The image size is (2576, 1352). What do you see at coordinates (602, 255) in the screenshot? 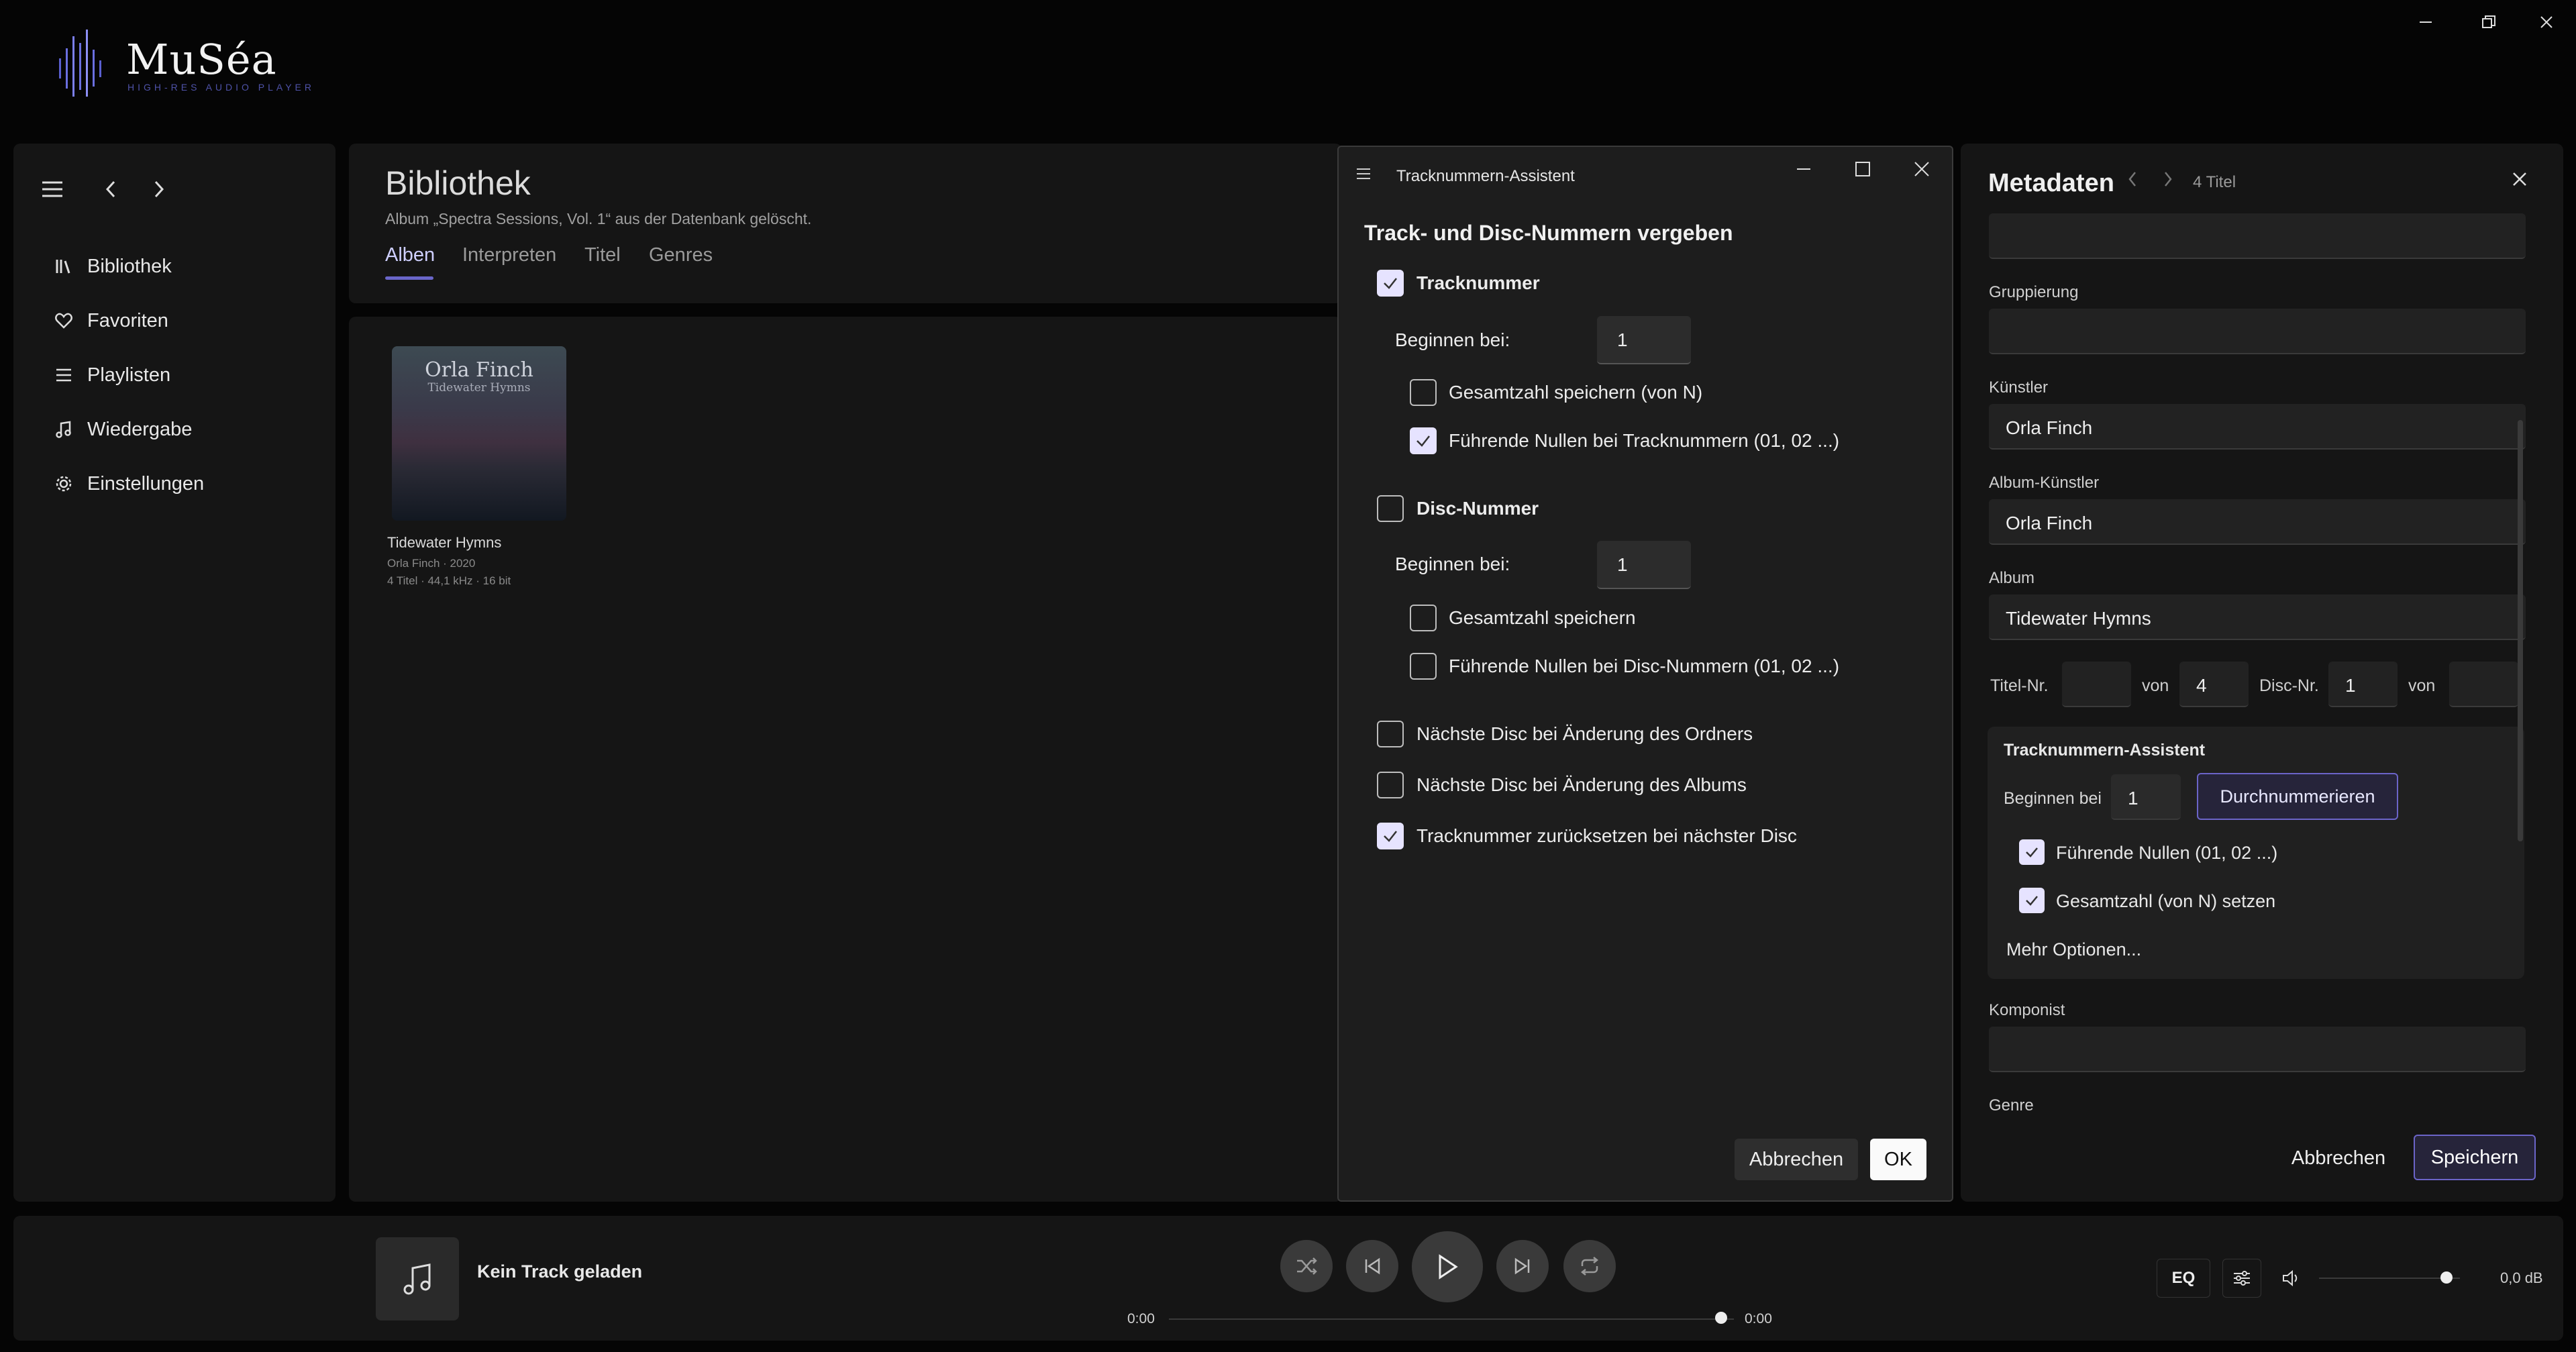
I see `tab-titel: Titel` at bounding box center [602, 255].